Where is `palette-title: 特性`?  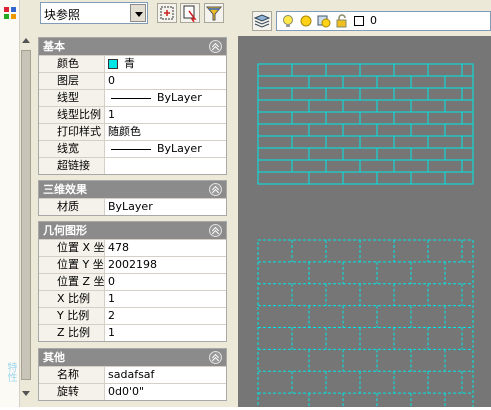 palette-title: 特性 is located at coordinates (10, 372).